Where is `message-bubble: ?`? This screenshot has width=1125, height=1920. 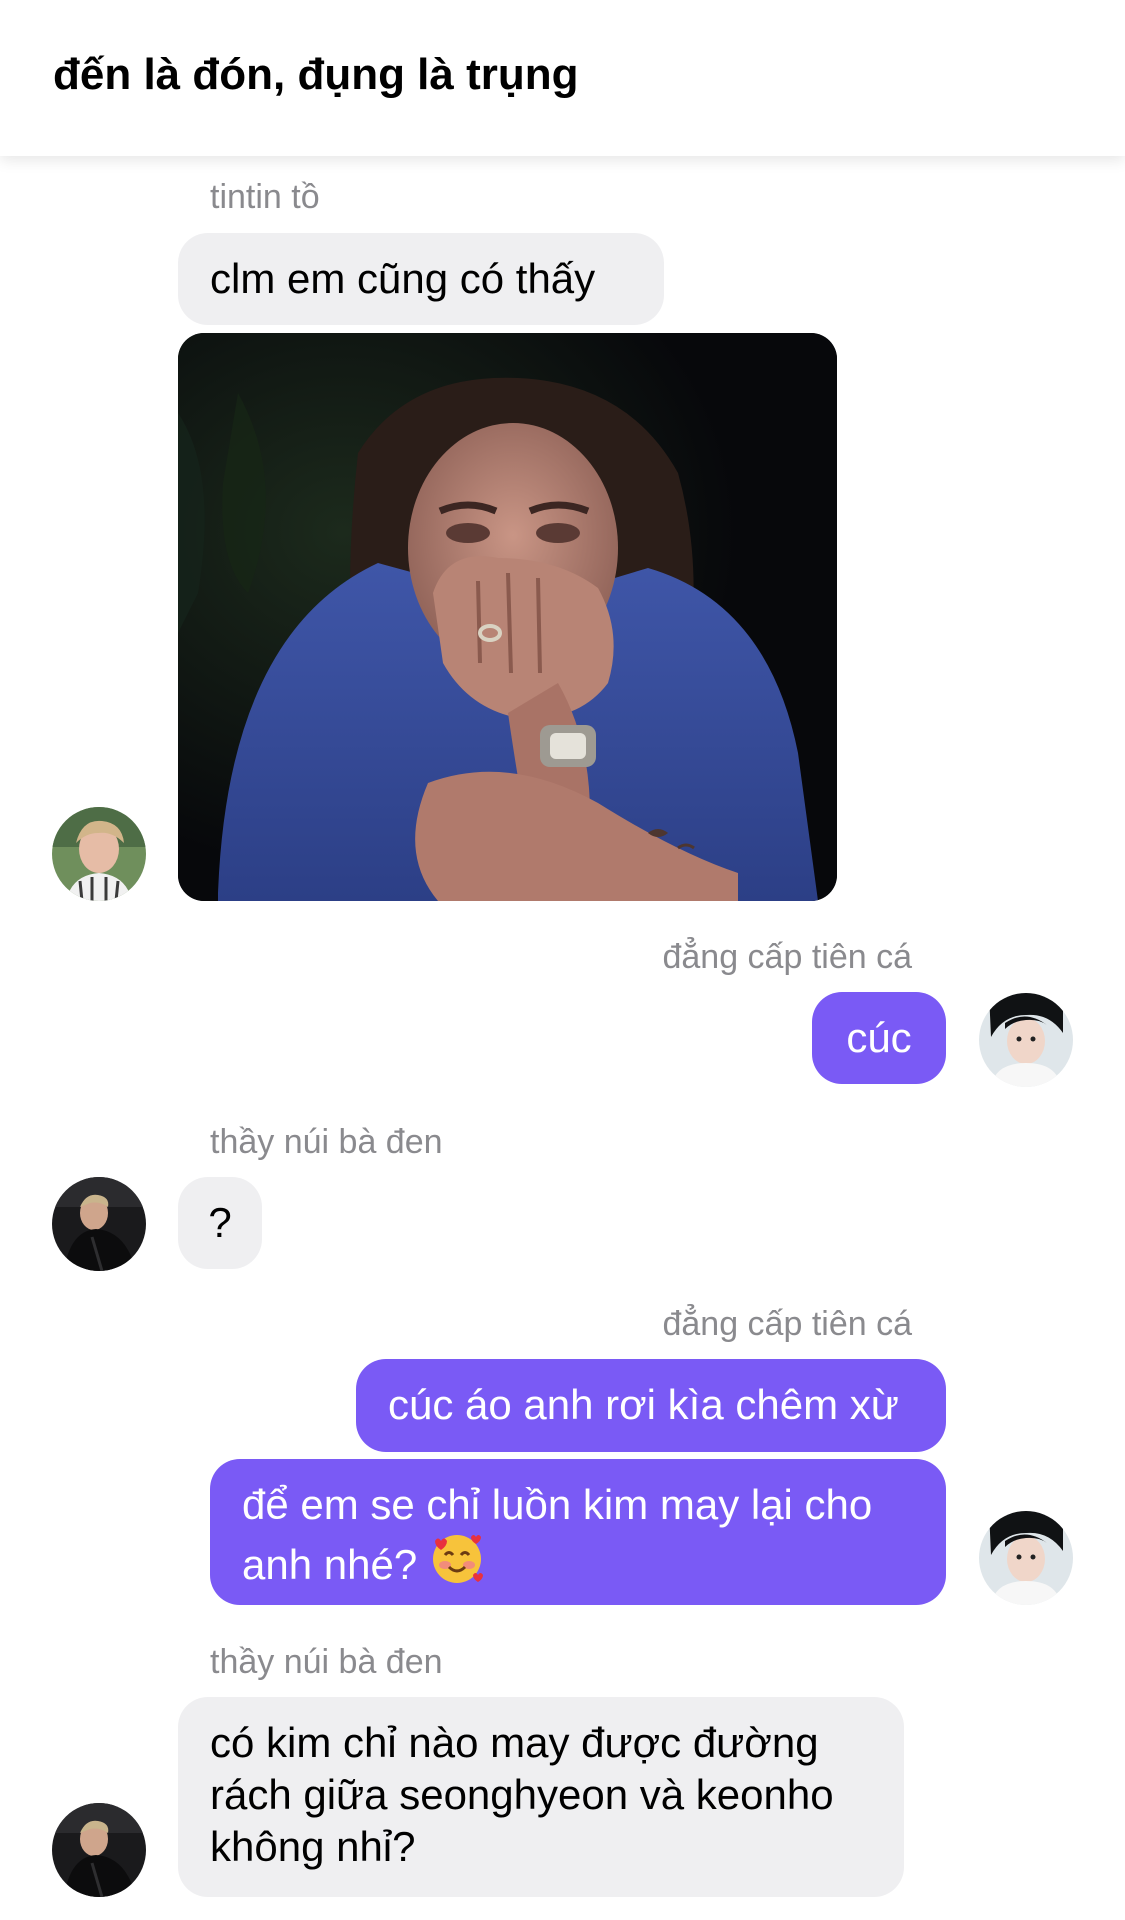 message-bubble: ? is located at coordinates (220, 1223).